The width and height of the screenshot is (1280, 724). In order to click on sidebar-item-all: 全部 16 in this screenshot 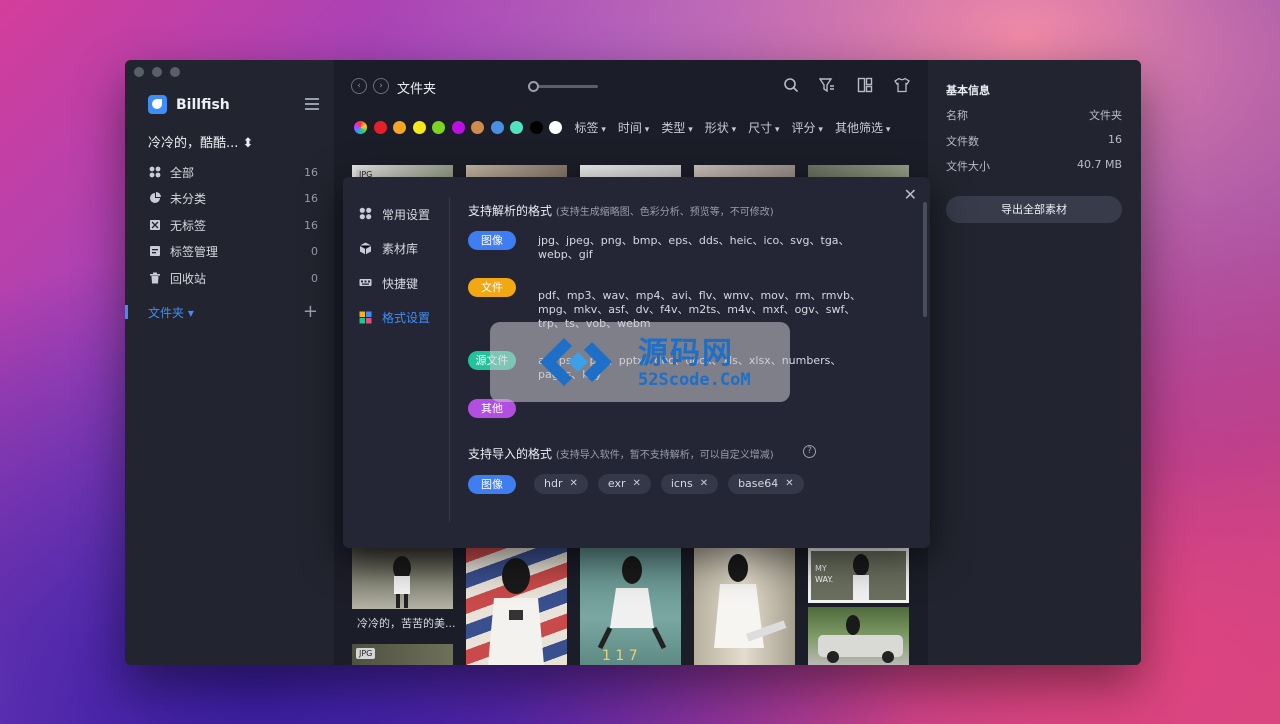, I will do `click(233, 172)`.